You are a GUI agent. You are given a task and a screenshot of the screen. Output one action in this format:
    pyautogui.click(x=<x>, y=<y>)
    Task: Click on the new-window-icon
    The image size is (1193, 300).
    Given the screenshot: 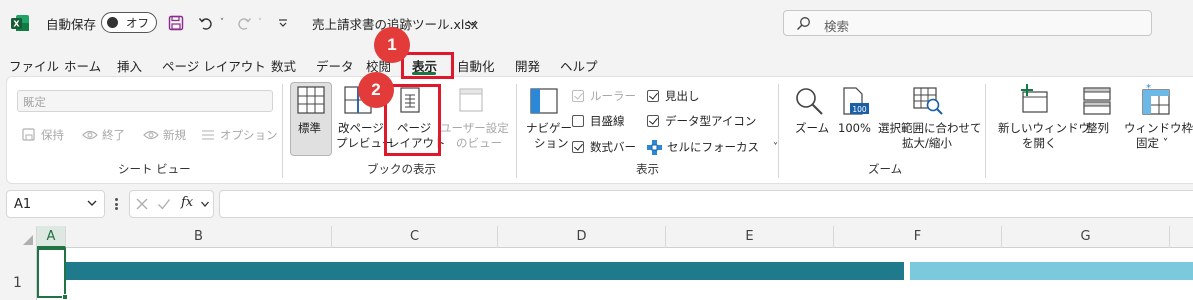 What is the action you would take?
    pyautogui.click(x=1034, y=98)
    